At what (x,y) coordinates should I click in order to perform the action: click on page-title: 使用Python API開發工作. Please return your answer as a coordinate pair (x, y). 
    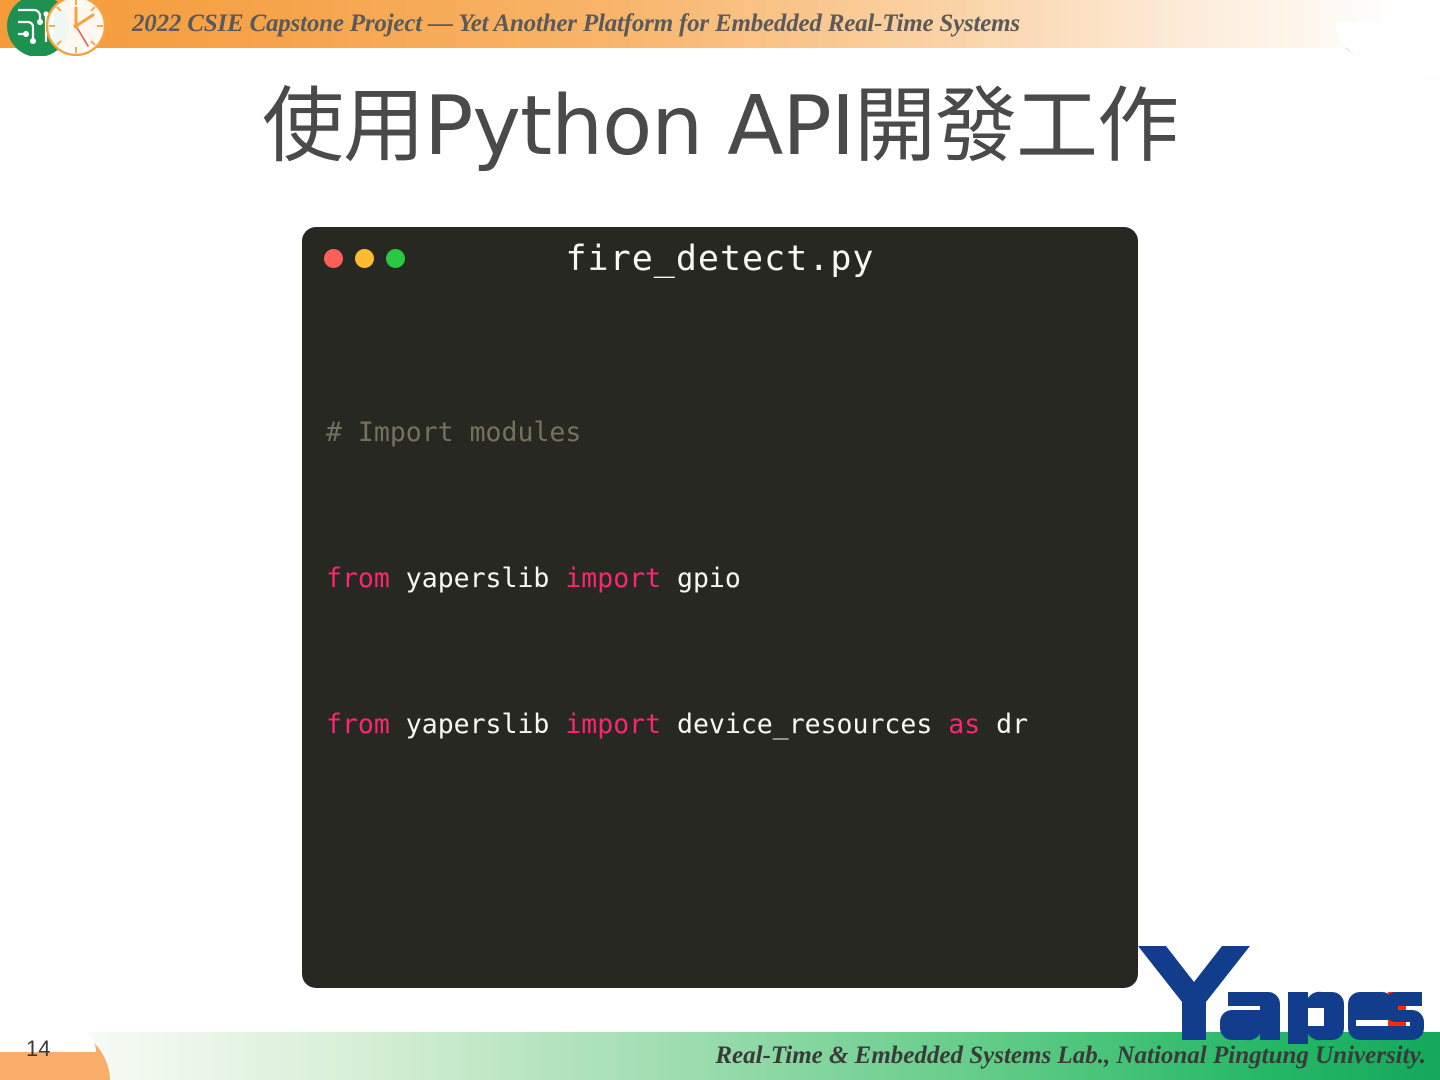
    Looking at the image, I should click on (720, 126).